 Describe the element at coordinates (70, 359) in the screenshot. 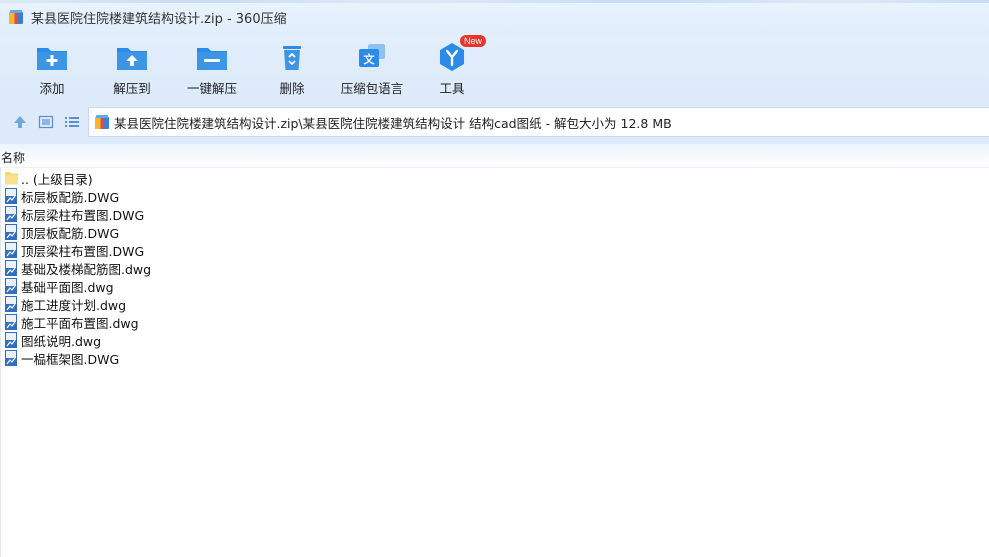

I see `list-item-label: 一榀框架图.DWG` at that location.